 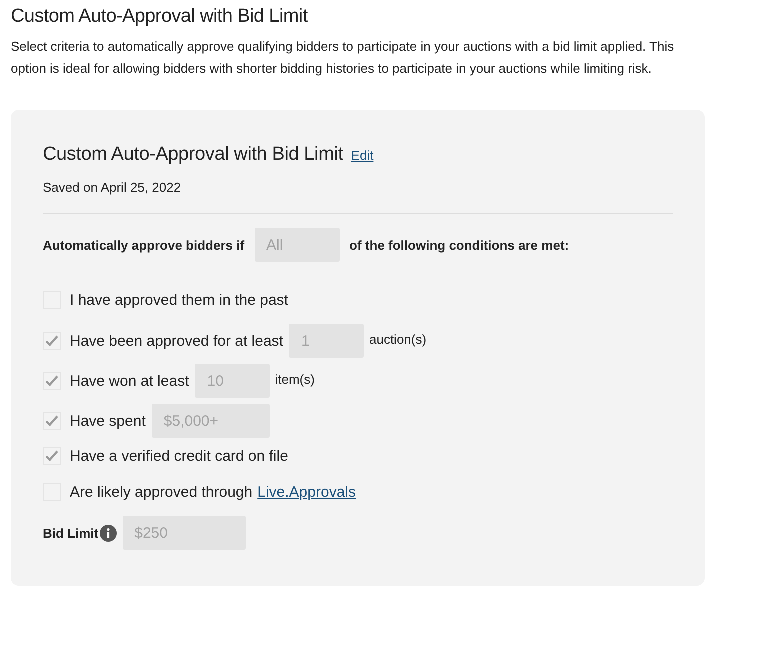 What do you see at coordinates (112, 187) in the screenshot?
I see `saved-date: Saved on April 25, 2022` at bounding box center [112, 187].